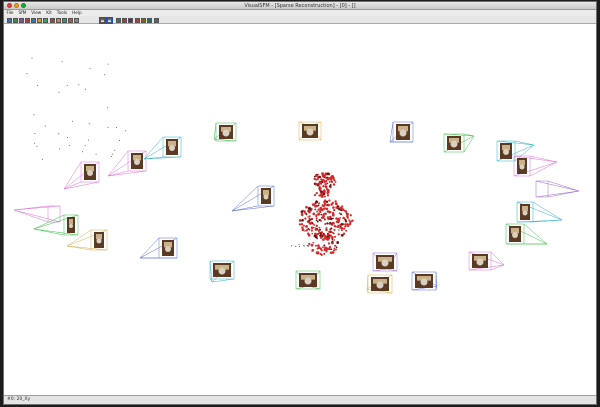 The height and width of the screenshot is (407, 600). I want to click on match-icon, so click(39, 20).